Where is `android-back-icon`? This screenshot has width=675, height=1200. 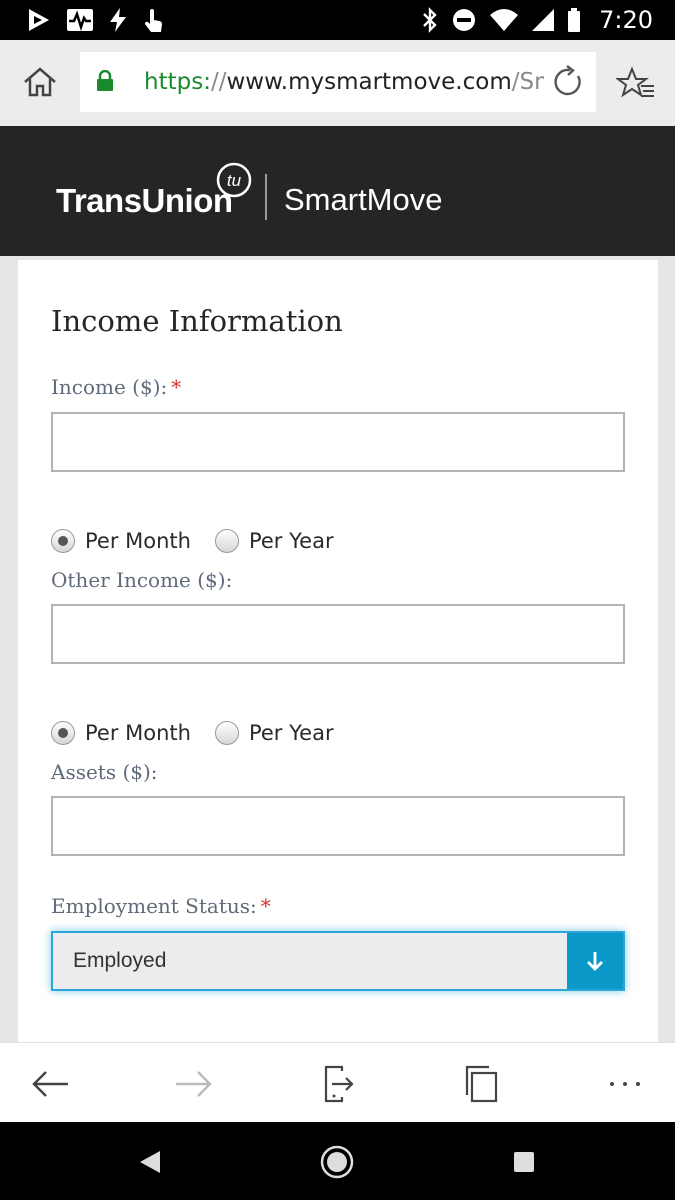 android-back-icon is located at coordinates (150, 1162).